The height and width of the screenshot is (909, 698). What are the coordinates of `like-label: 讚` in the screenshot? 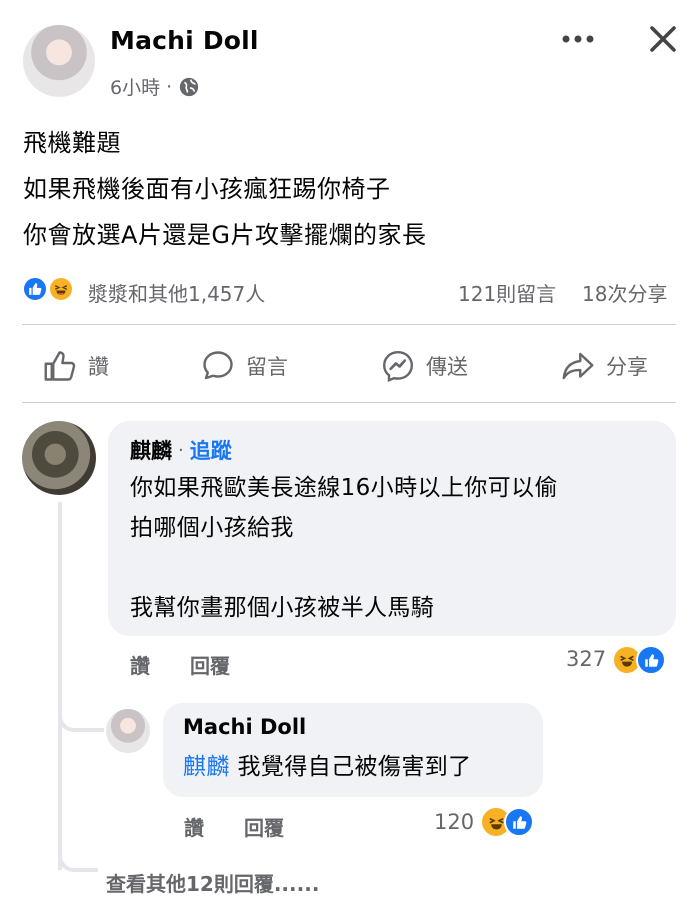 It's located at (98, 367).